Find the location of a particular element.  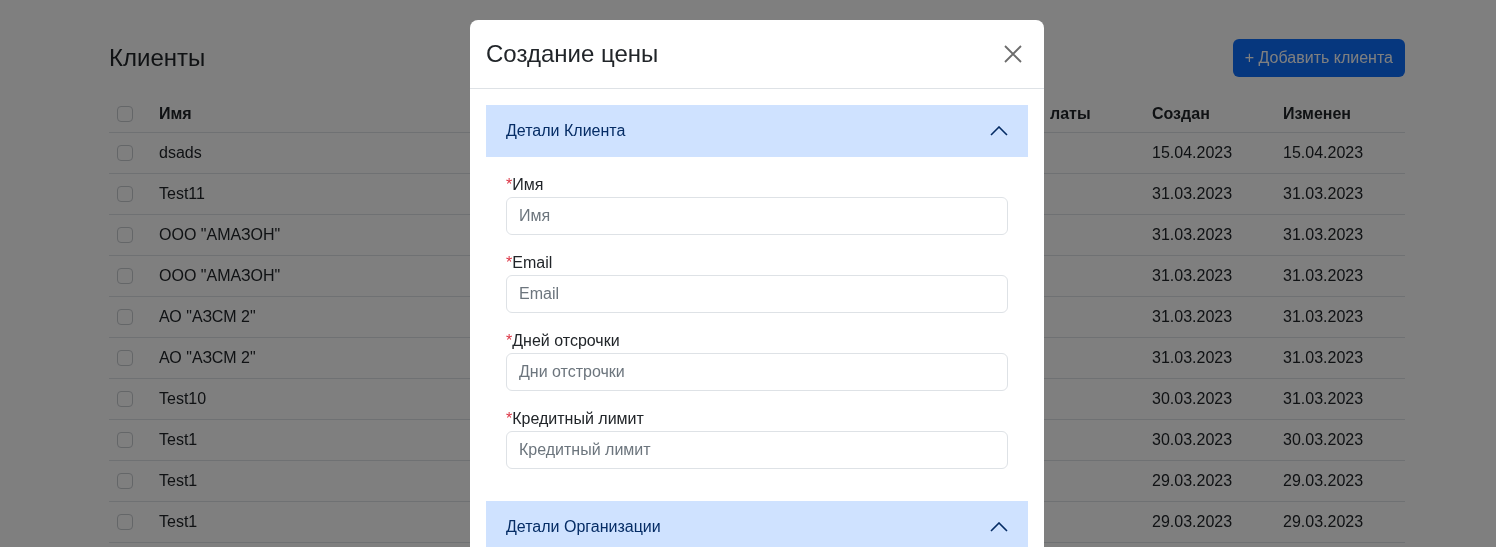

field-label: *Дней отсрочки is located at coordinates (563, 341).